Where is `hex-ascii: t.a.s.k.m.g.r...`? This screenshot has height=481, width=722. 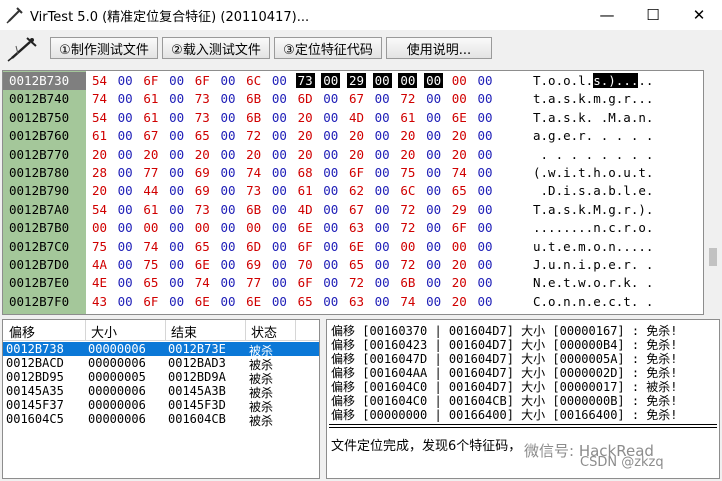 hex-ascii: t.a.s.k.m.g.r... is located at coordinates (593, 98).